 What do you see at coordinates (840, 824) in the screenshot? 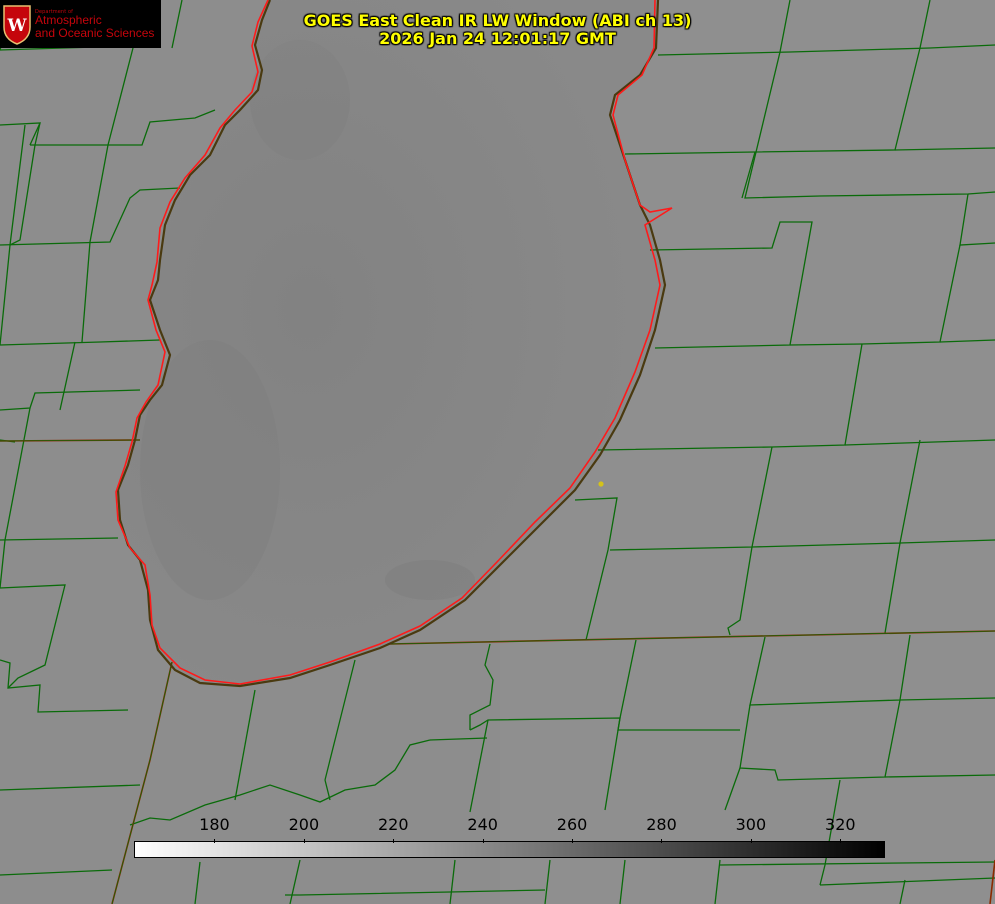
I see `colorbar-tick-label: 320` at bounding box center [840, 824].